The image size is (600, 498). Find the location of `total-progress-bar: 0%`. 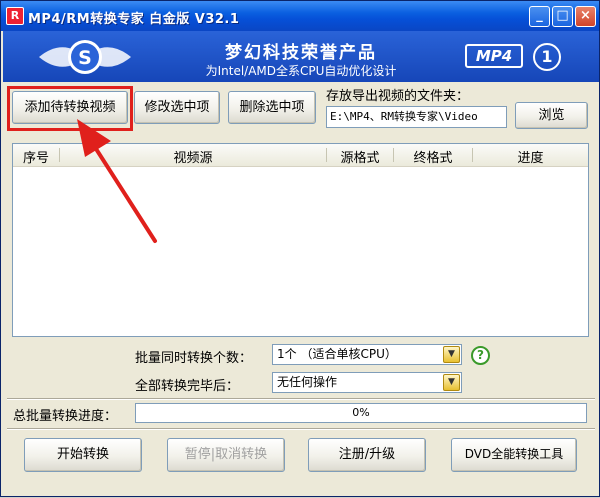

total-progress-bar: 0% is located at coordinates (361, 413).